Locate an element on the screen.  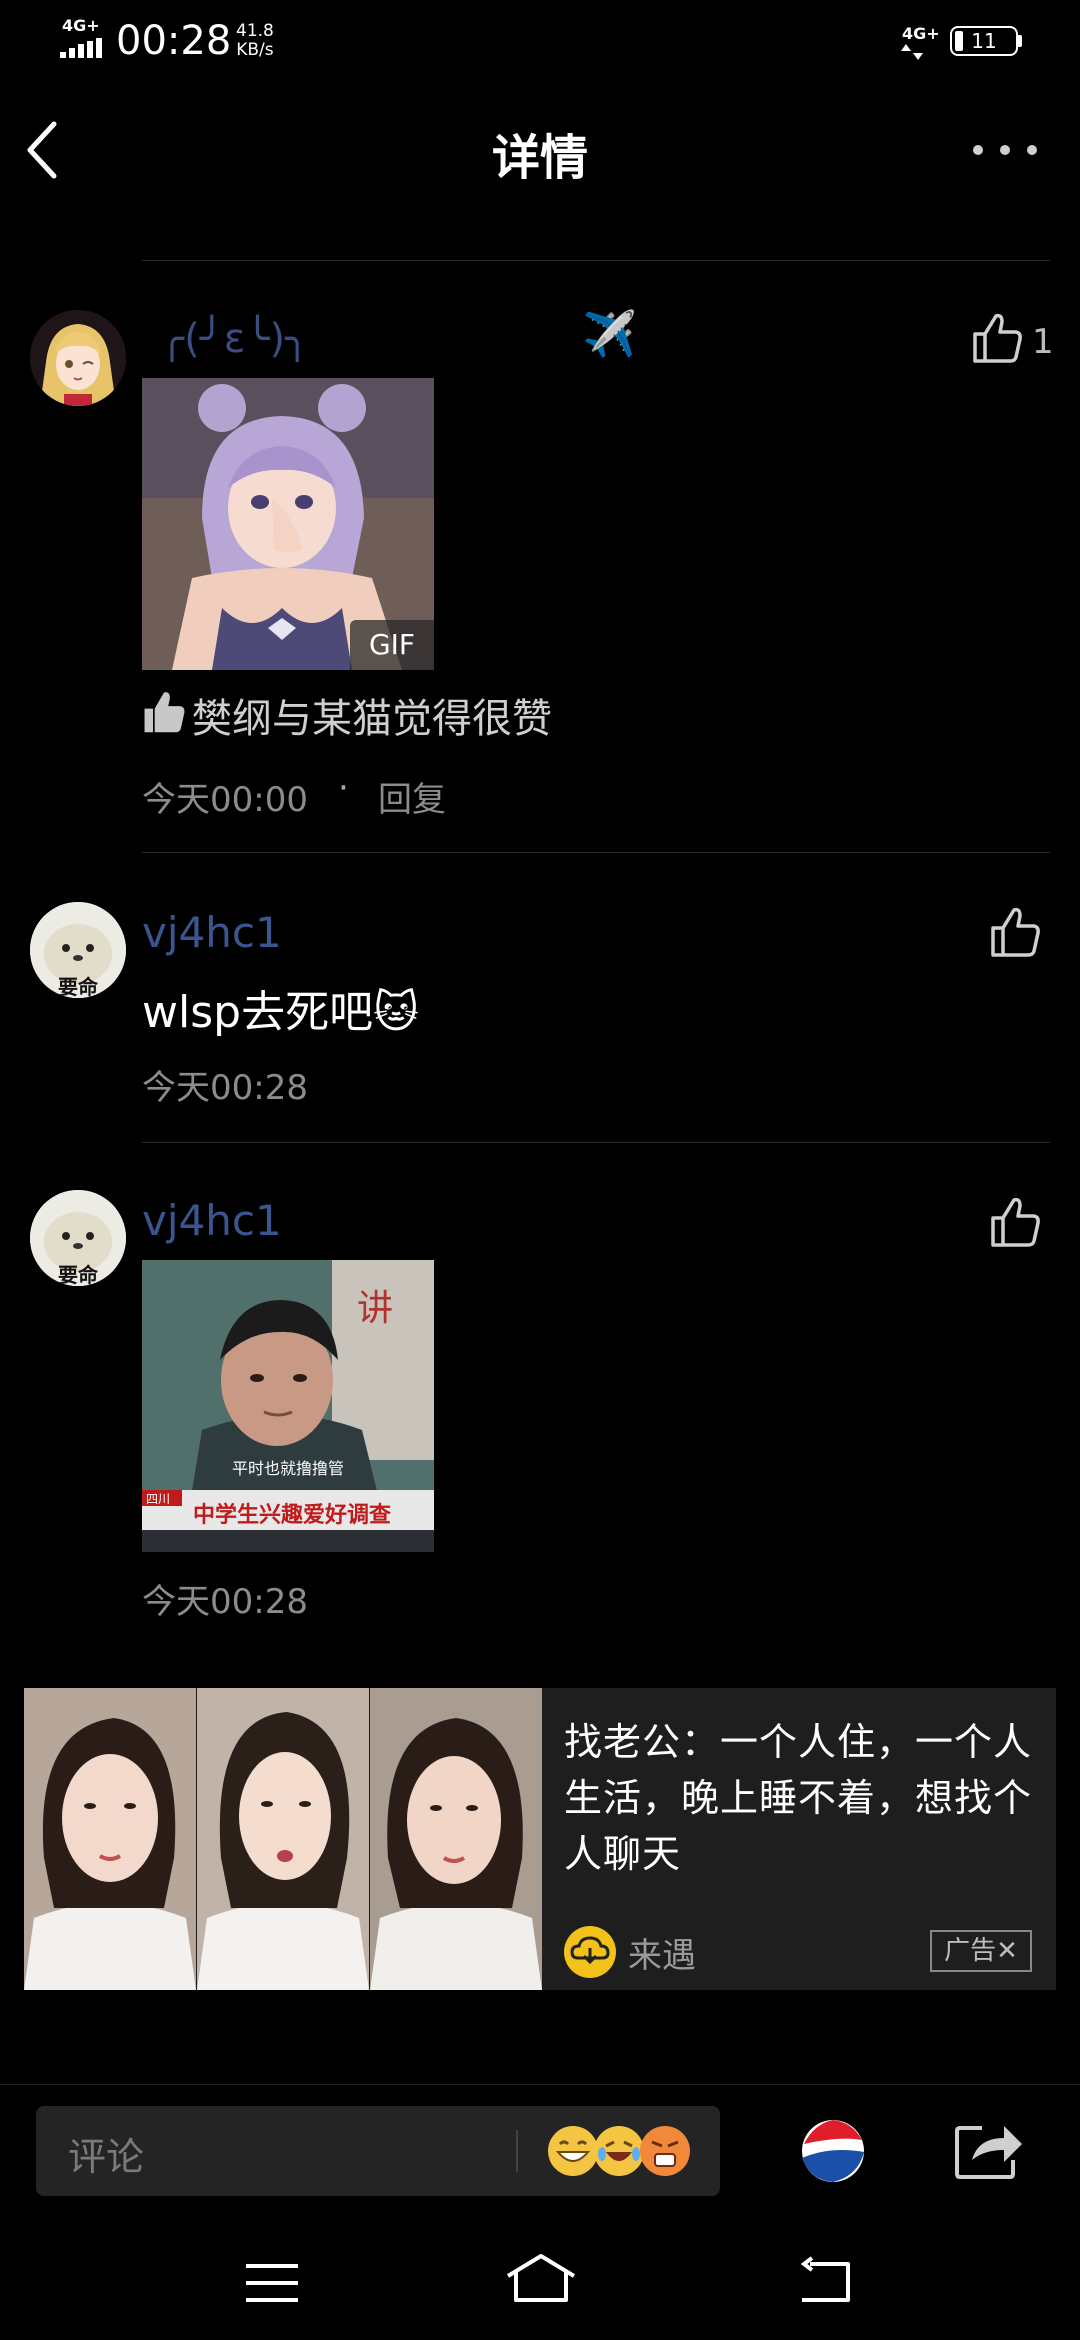
comment-text: wlsp去死吧🐱 is located at coordinates (280, 1008).